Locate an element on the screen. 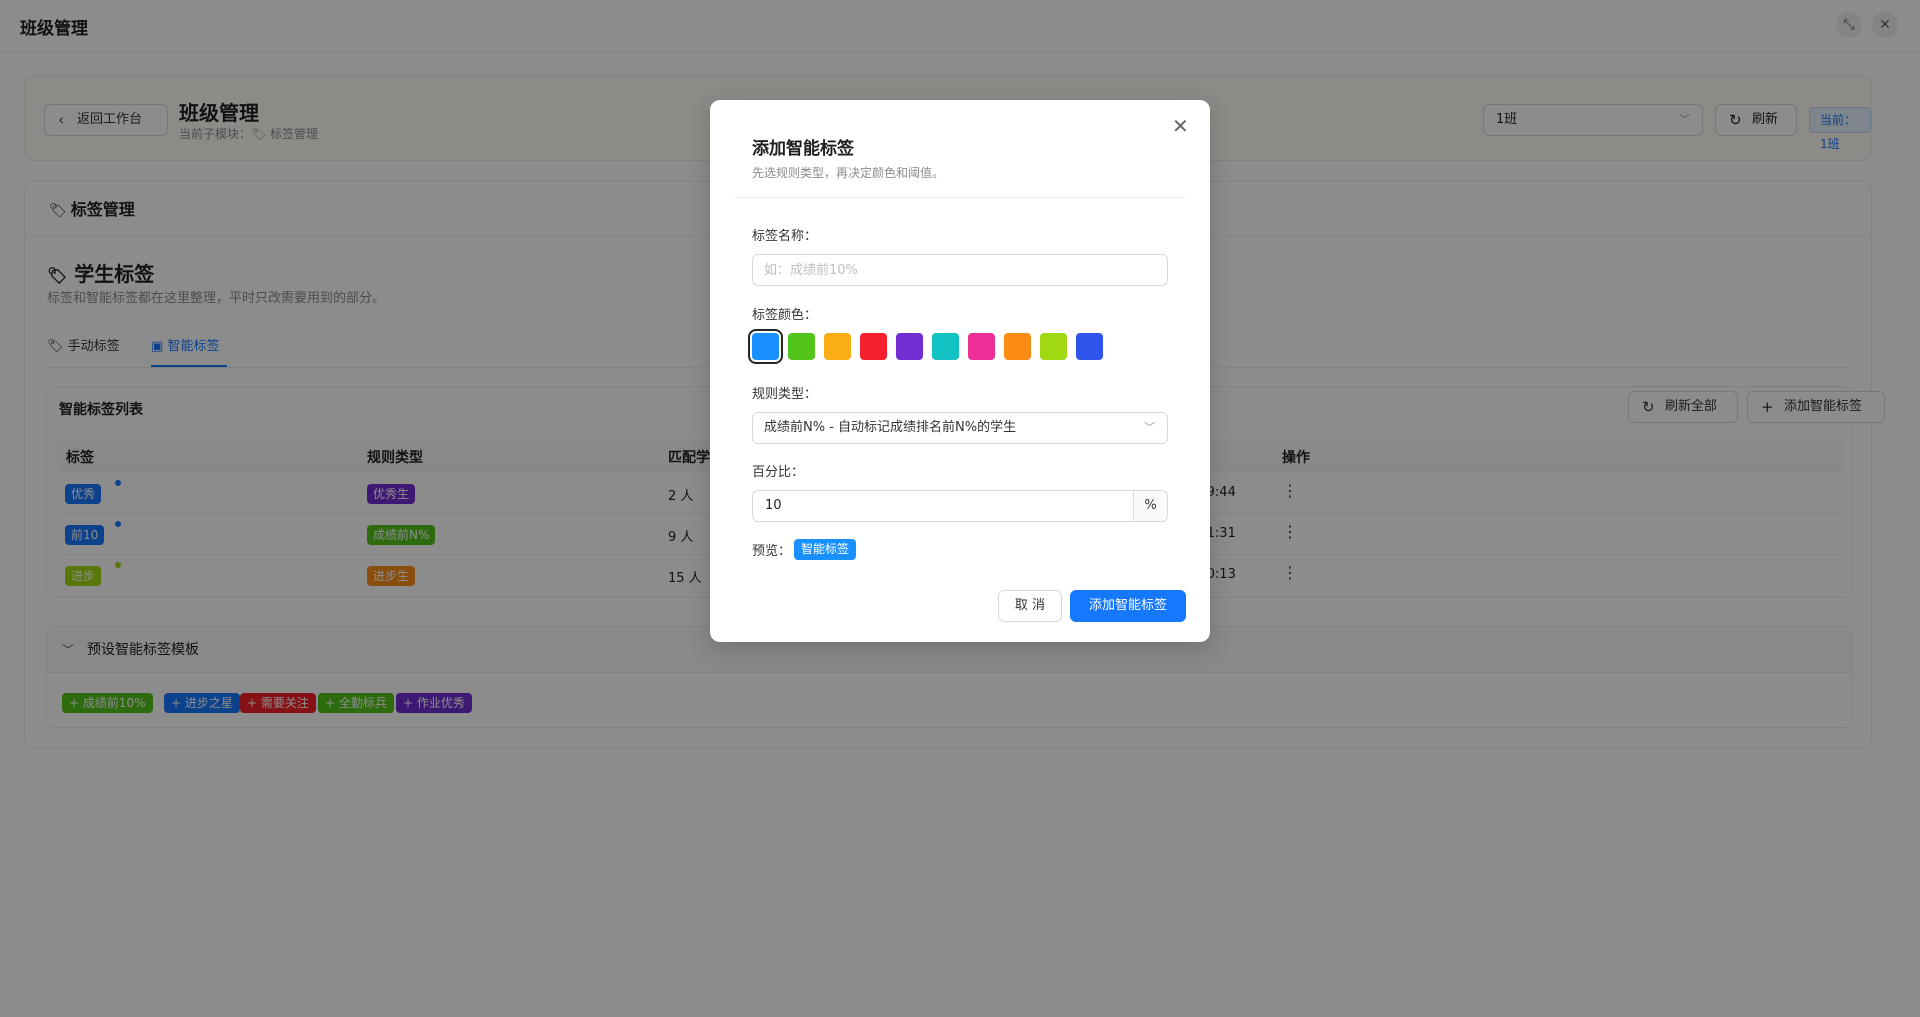 This screenshot has height=1017, width=1920. modal-description: 先选规则类型，再决定颜色和阈值。 is located at coordinates (848, 173).